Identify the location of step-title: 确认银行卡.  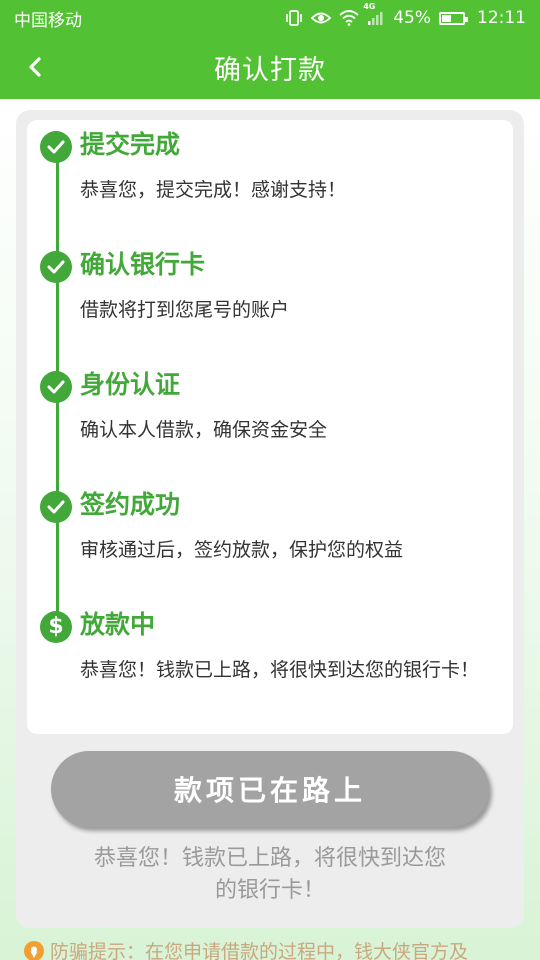
(143, 264).